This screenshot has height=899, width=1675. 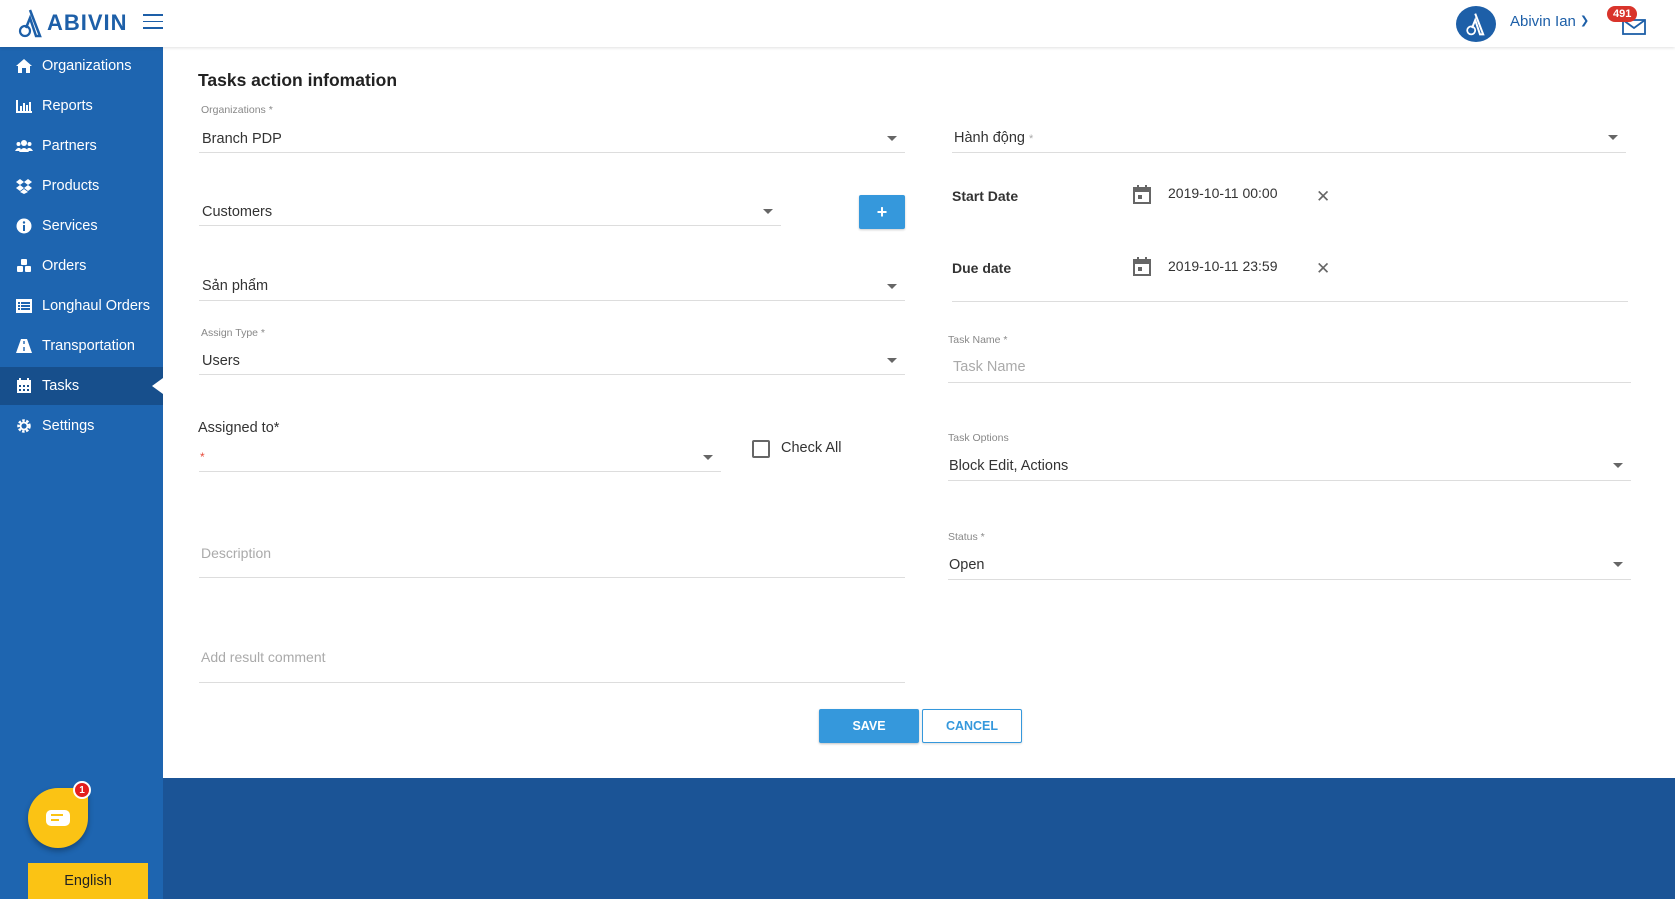 I want to click on sidebar-item-products: Products, so click(x=81, y=186).